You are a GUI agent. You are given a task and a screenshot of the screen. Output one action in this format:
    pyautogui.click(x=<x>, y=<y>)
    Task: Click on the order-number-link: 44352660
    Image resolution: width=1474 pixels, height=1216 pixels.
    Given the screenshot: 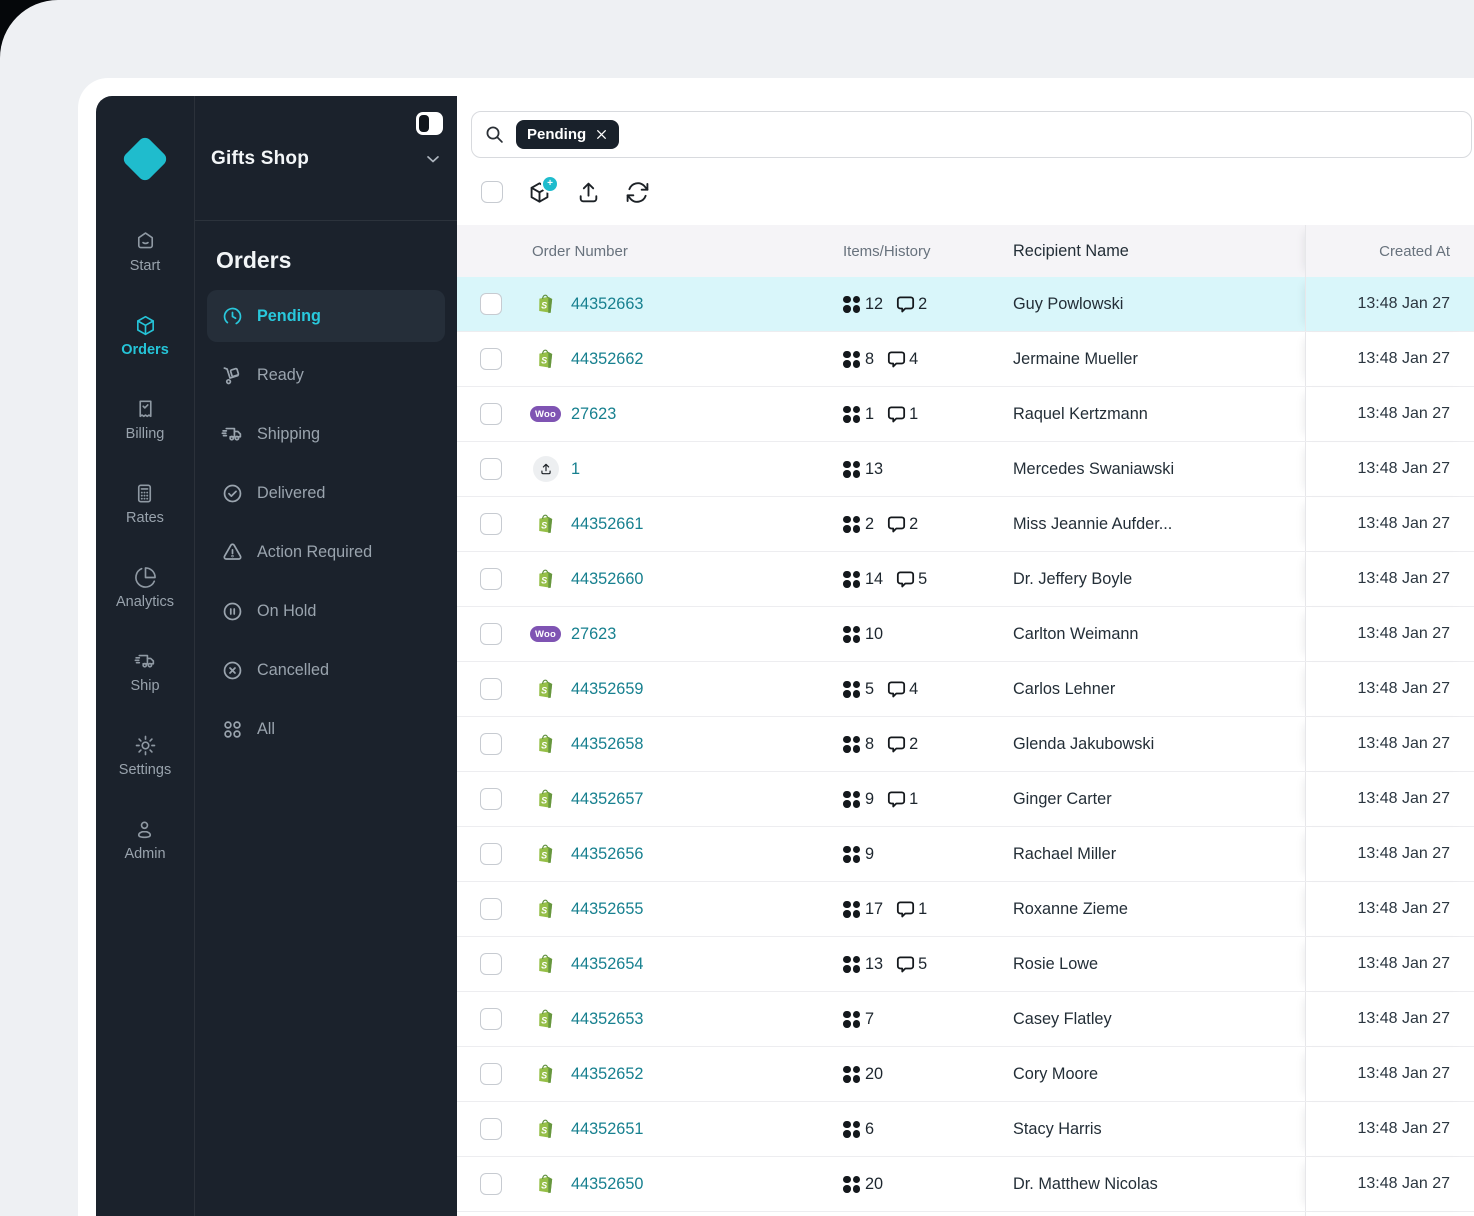 What is the action you would take?
    pyautogui.click(x=607, y=579)
    